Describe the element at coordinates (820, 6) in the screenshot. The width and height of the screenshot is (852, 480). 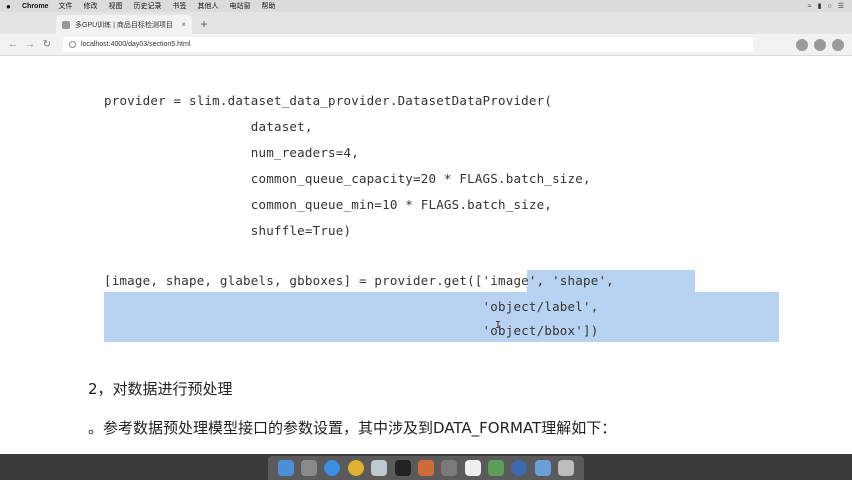
I see `battery-icon: ▮` at that location.